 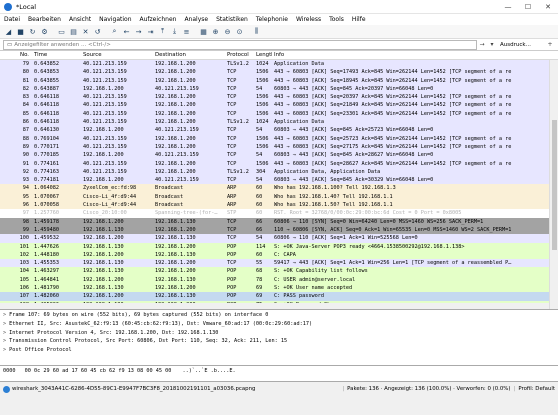 What do you see at coordinates (162, 32) in the screenshot?
I see `first-icon: ⤒` at bounding box center [162, 32].